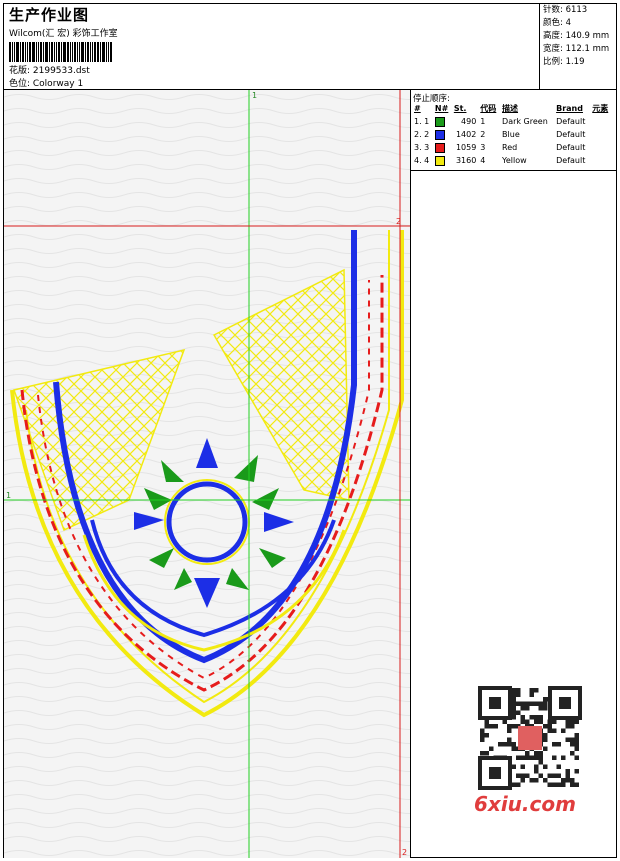 This screenshot has width=620, height=861. I want to click on row-stitches: 490, so click(469, 121).